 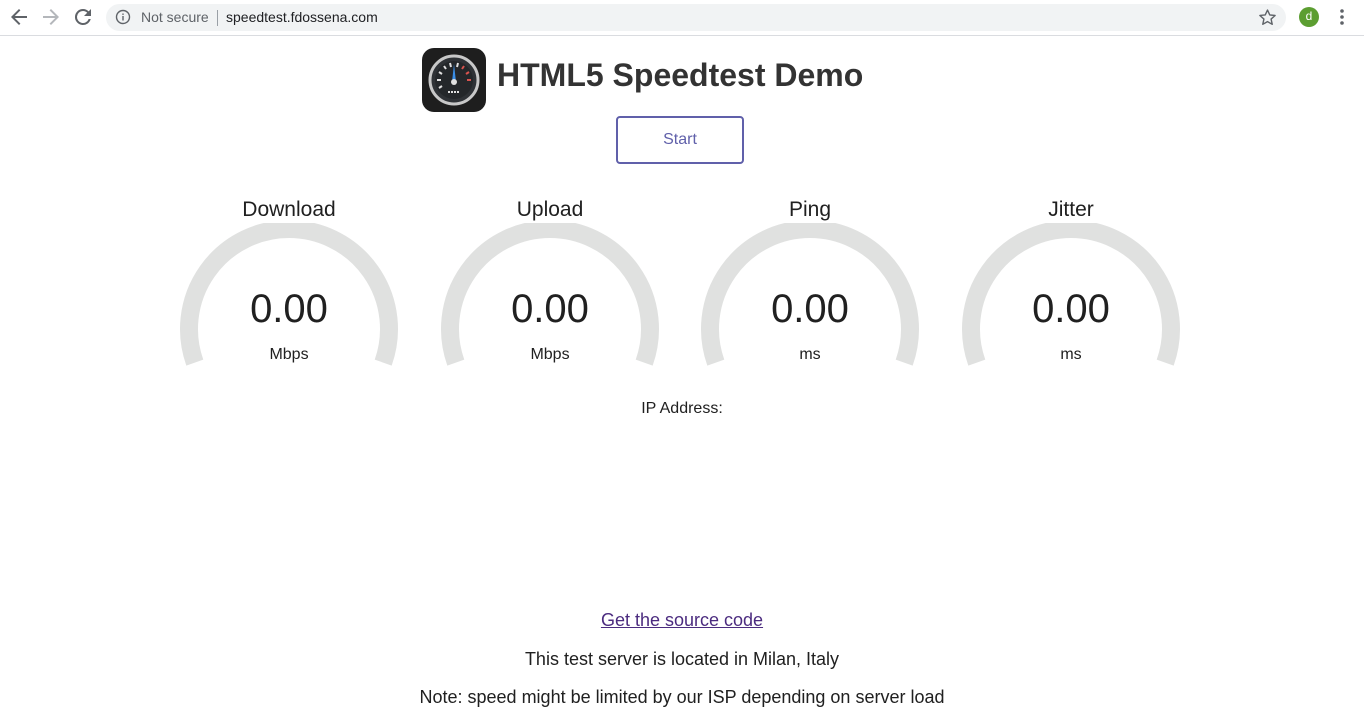 What do you see at coordinates (289, 285) in the screenshot?
I see `download-meter: Download 0.00 Mbps` at bounding box center [289, 285].